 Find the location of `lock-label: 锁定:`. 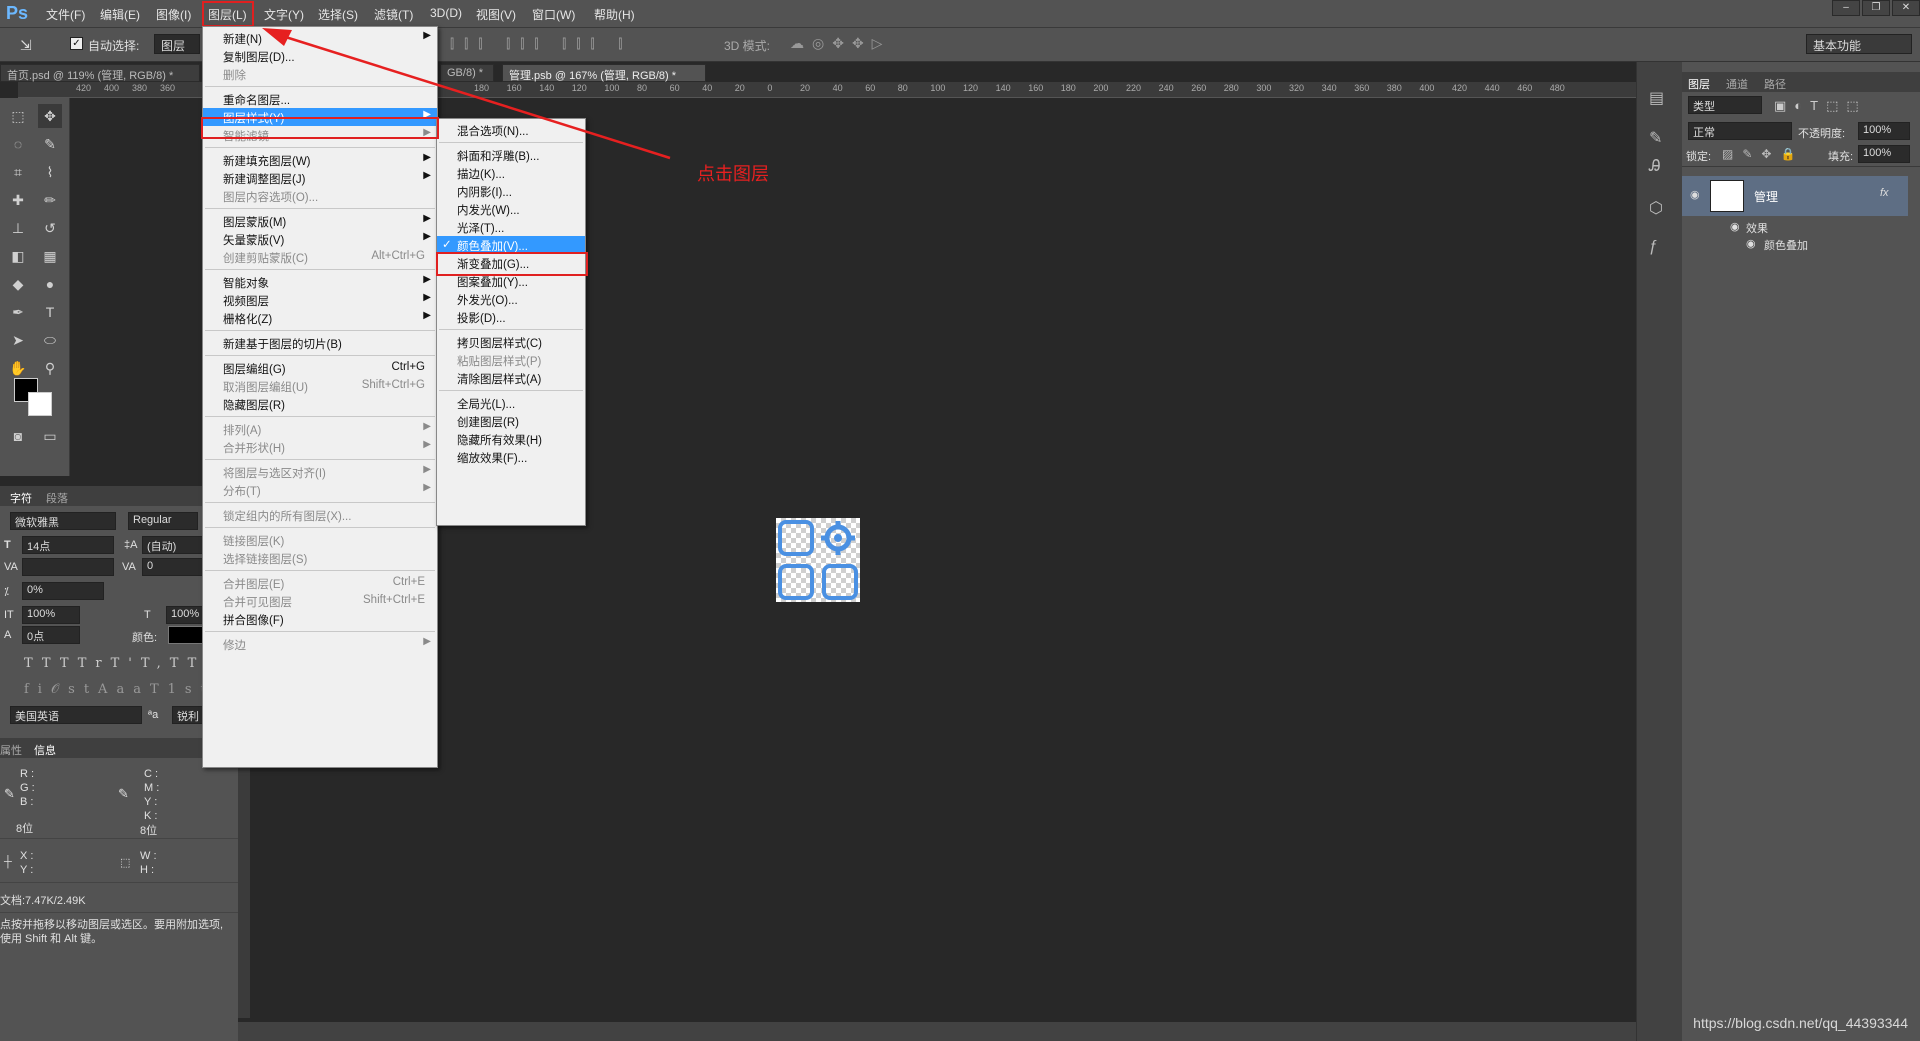

lock-label: 锁定: is located at coordinates (1699, 157).